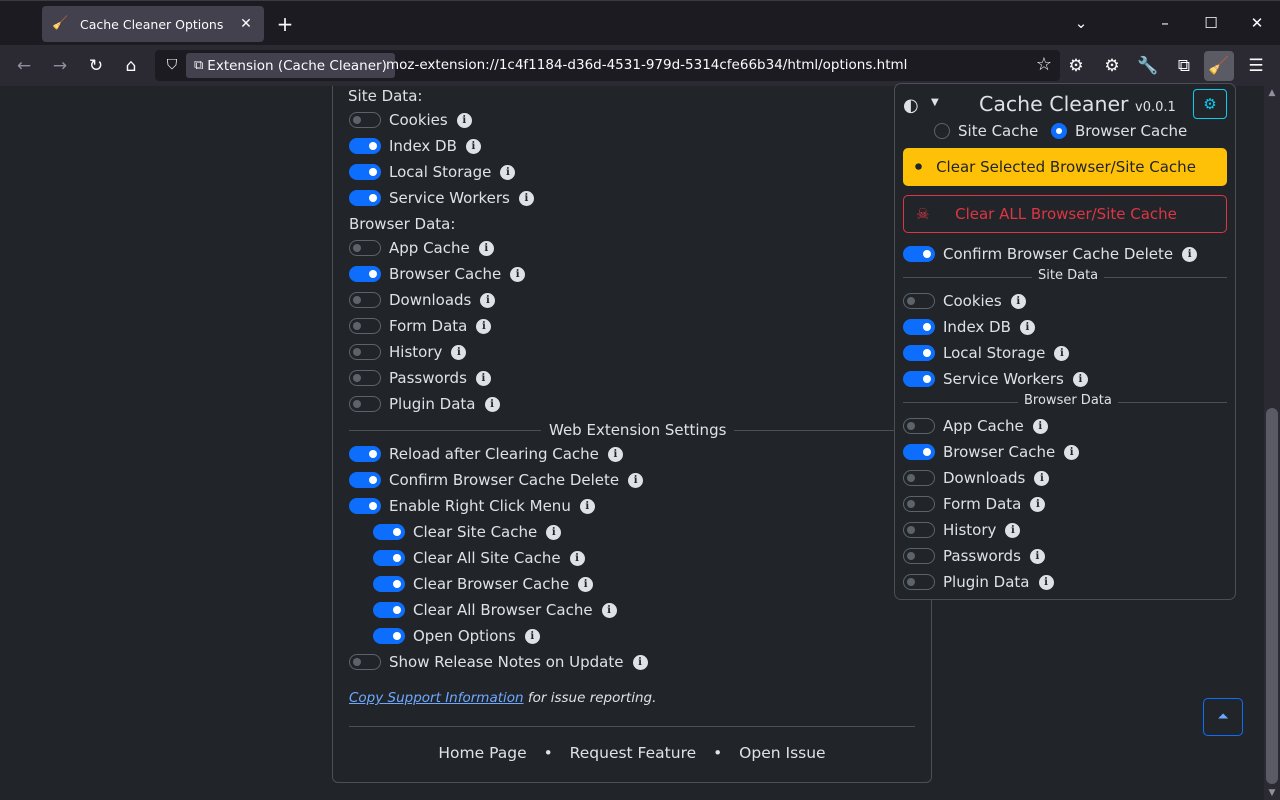  What do you see at coordinates (365, 172) in the screenshot?
I see `option-local-storage-switch` at bounding box center [365, 172].